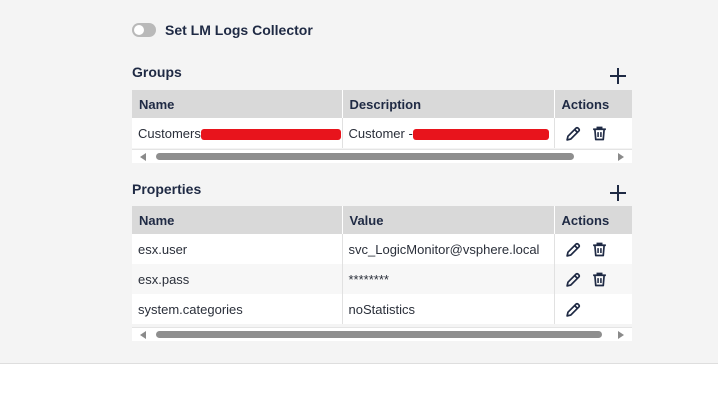 This screenshot has height=400, width=718. I want to click on table-row: esx.pass ********, so click(382, 279).